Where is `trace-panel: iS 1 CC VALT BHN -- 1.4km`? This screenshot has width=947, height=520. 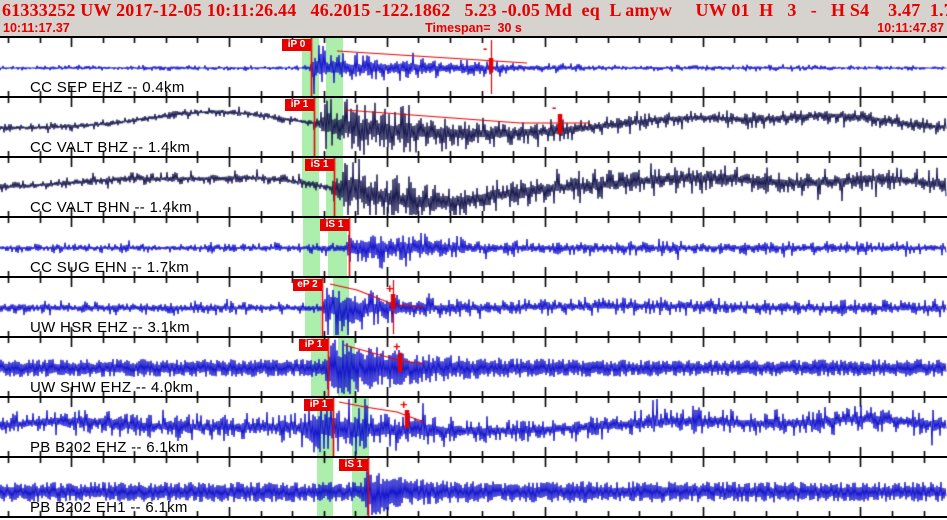
trace-panel: iS 1 CC VALT BHN -- 1.4km is located at coordinates (473, 188).